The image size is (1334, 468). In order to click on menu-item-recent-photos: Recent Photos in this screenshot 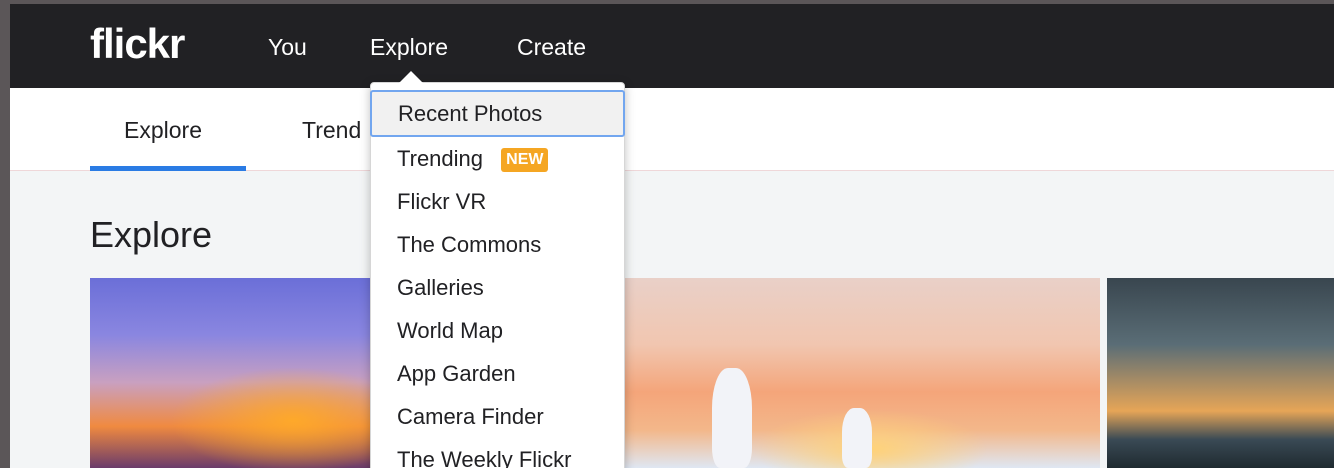, I will do `click(497, 113)`.